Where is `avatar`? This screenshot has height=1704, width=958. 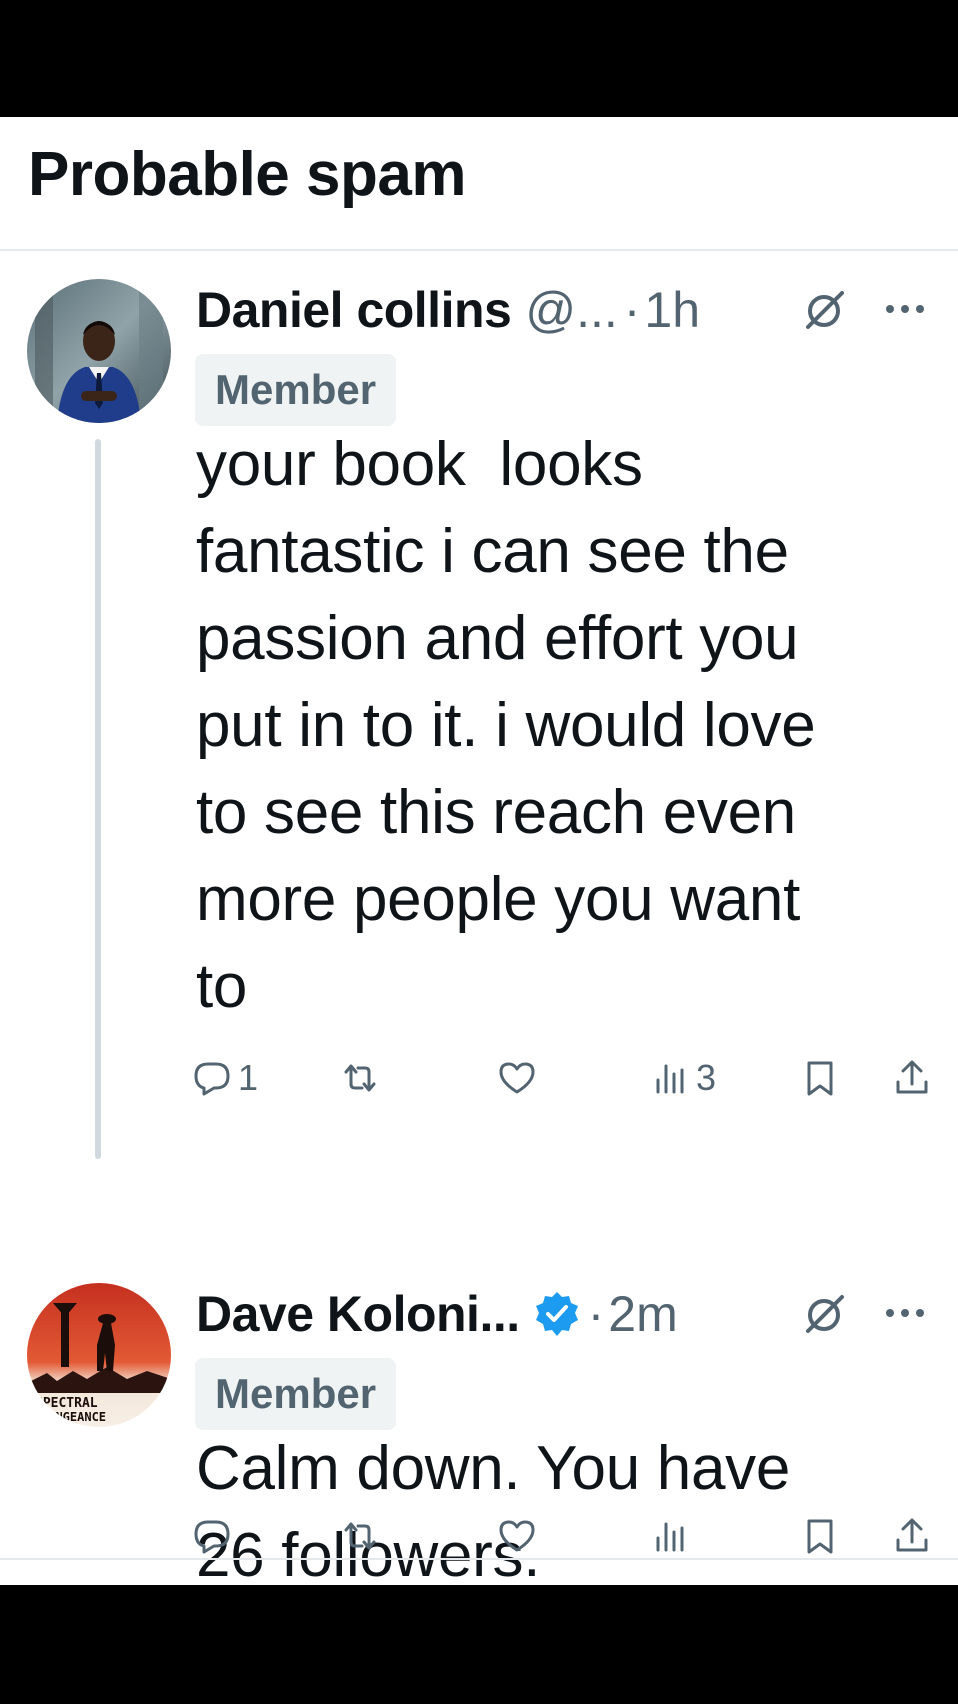 avatar is located at coordinates (99, 351).